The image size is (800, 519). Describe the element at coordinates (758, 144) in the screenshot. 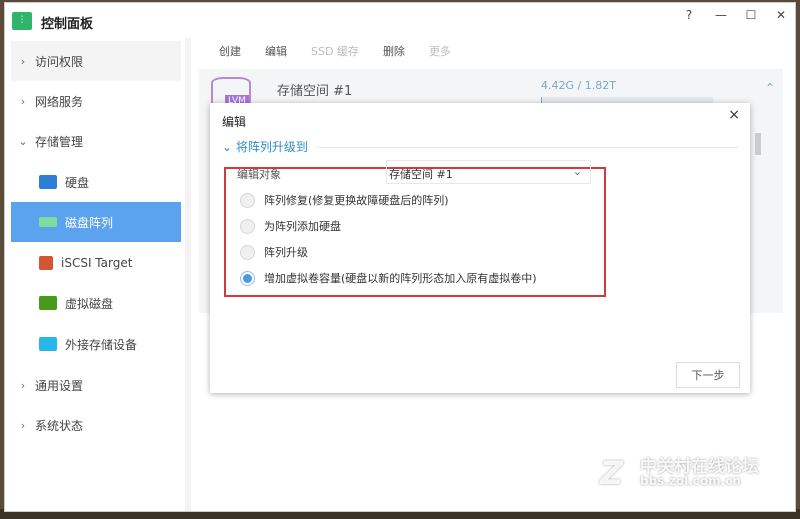

I see `scrollbar` at that location.